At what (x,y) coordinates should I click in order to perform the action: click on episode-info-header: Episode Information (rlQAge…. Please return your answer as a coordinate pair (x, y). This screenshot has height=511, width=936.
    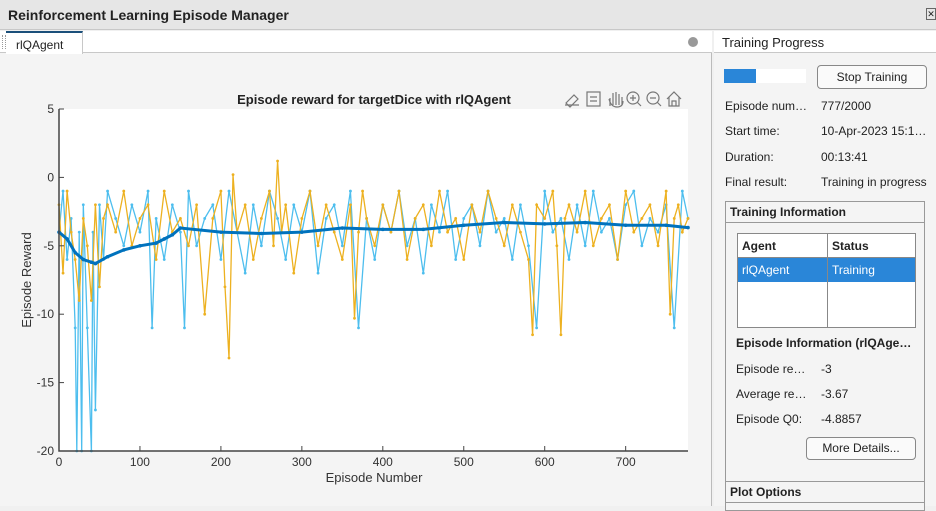
    Looking at the image, I should click on (824, 343).